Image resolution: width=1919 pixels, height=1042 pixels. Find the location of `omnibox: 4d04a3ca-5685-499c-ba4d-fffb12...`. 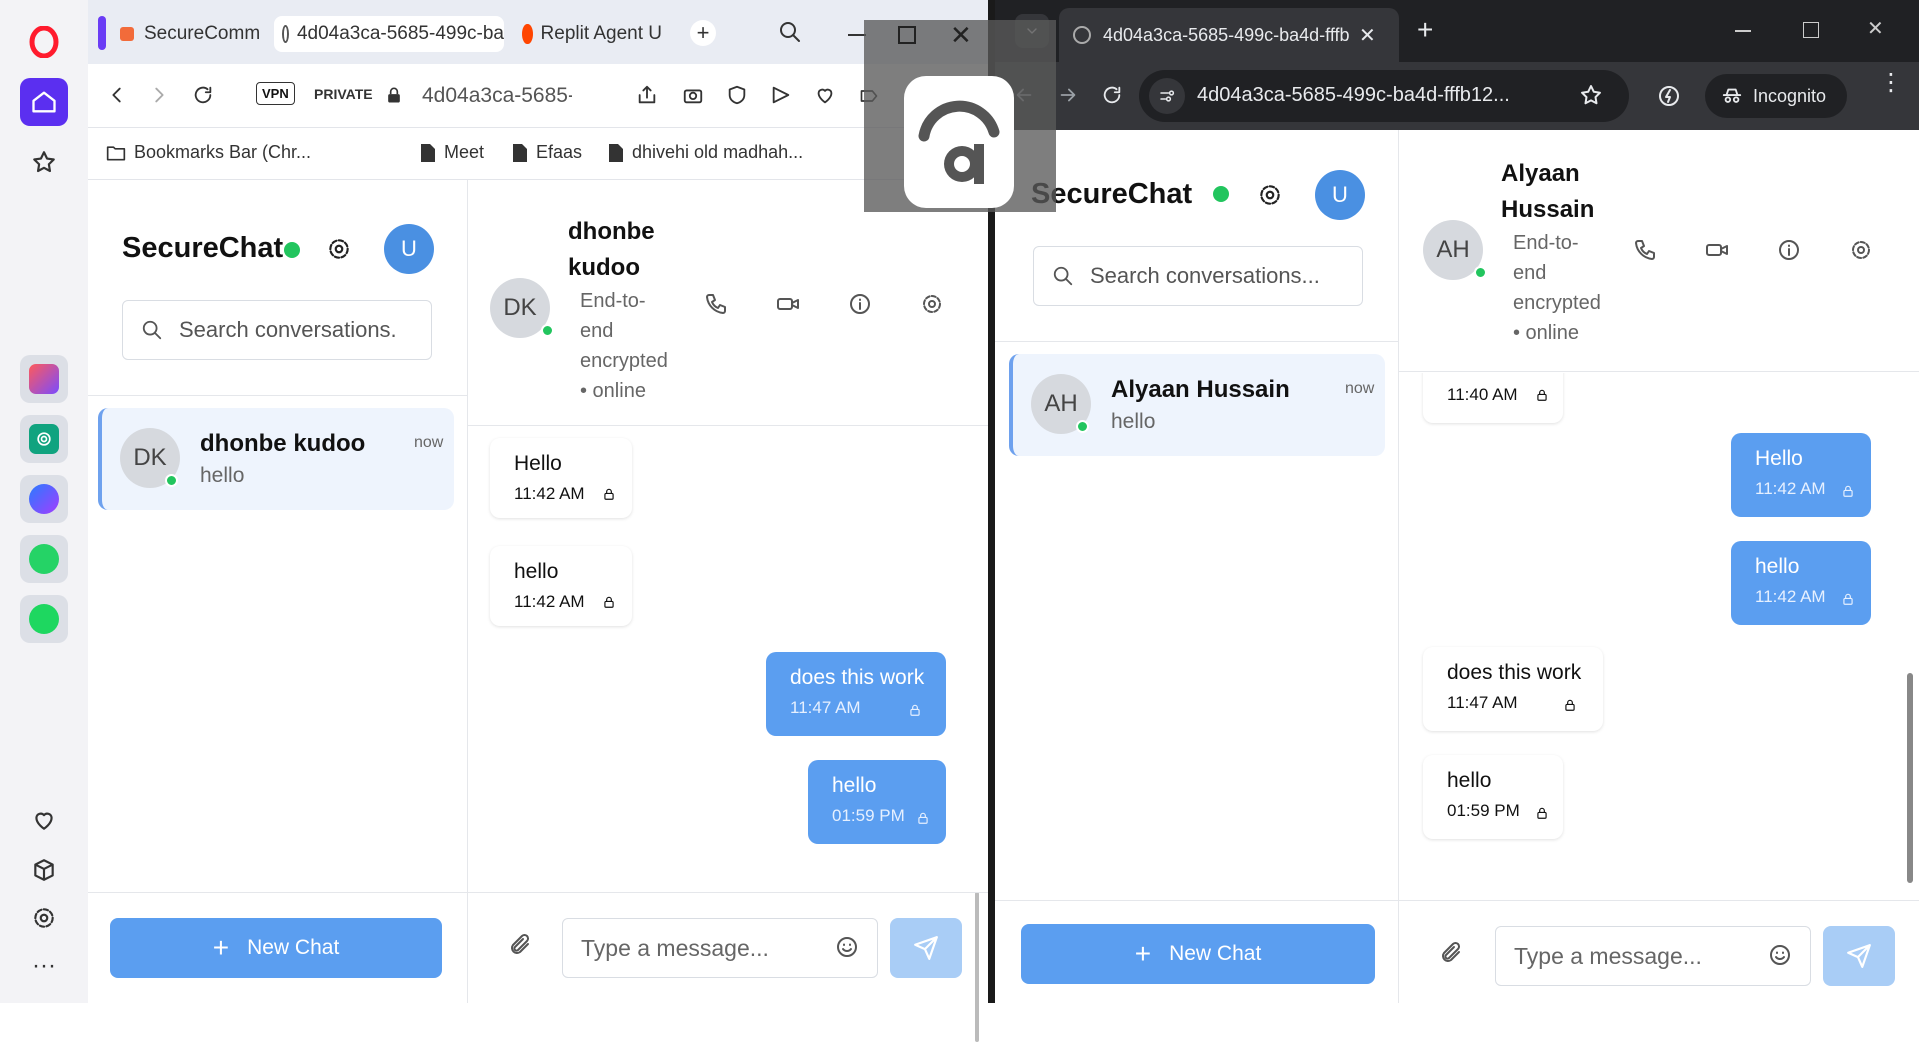

omnibox: 4d04a3ca-5685-499c-ba4d-fffb12... is located at coordinates (1384, 96).